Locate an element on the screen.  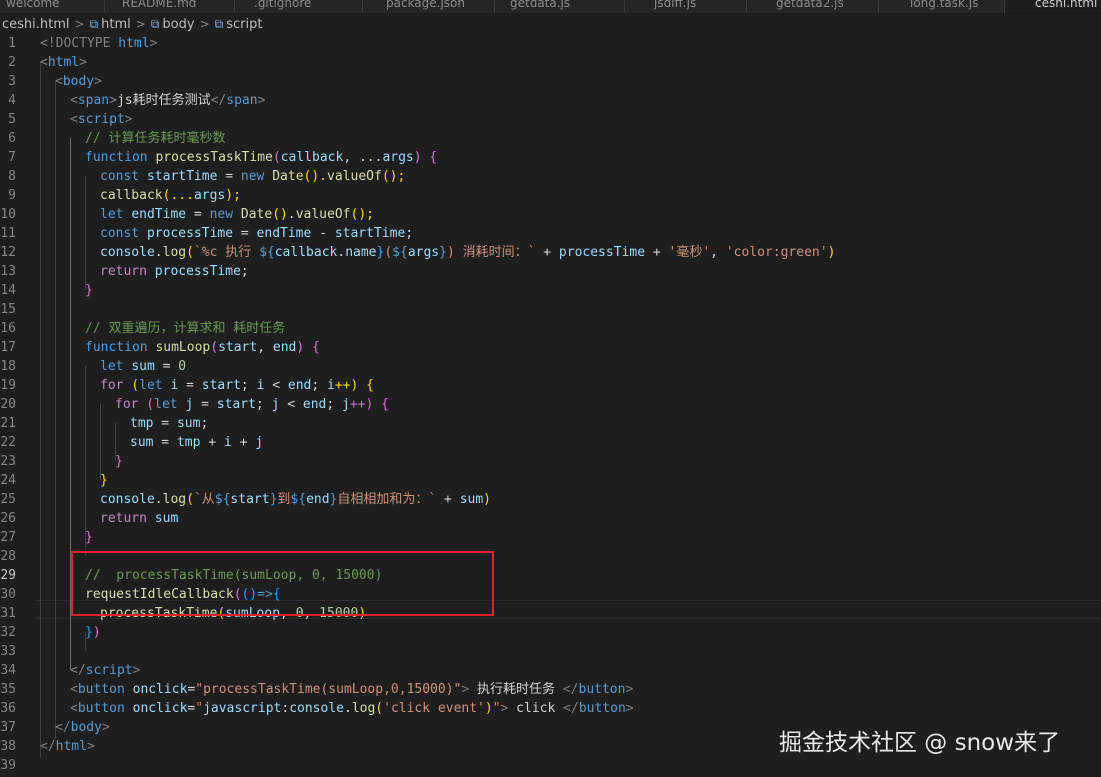
code-line: 26 return sum is located at coordinates (550, 518).